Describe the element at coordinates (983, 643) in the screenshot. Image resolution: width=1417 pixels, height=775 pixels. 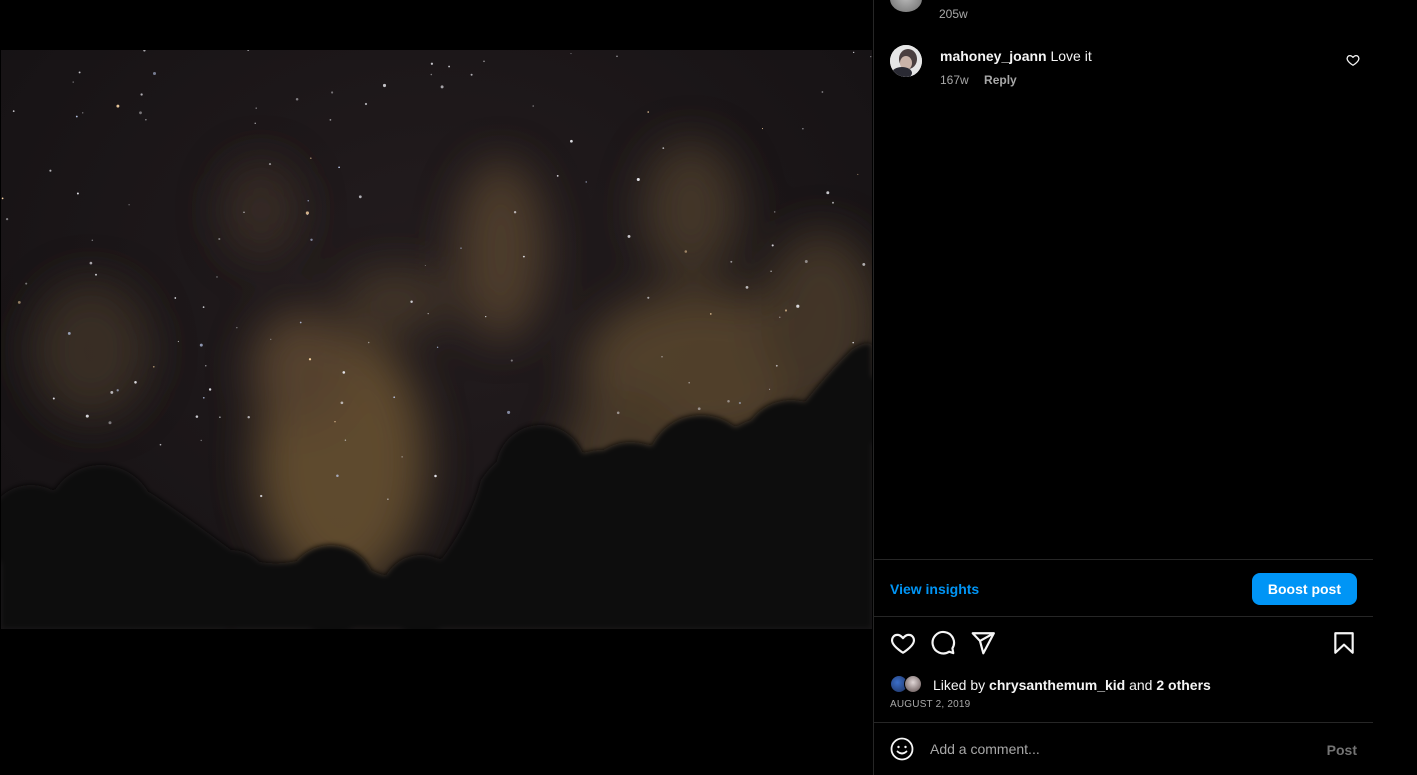
I see `share-icon` at that location.